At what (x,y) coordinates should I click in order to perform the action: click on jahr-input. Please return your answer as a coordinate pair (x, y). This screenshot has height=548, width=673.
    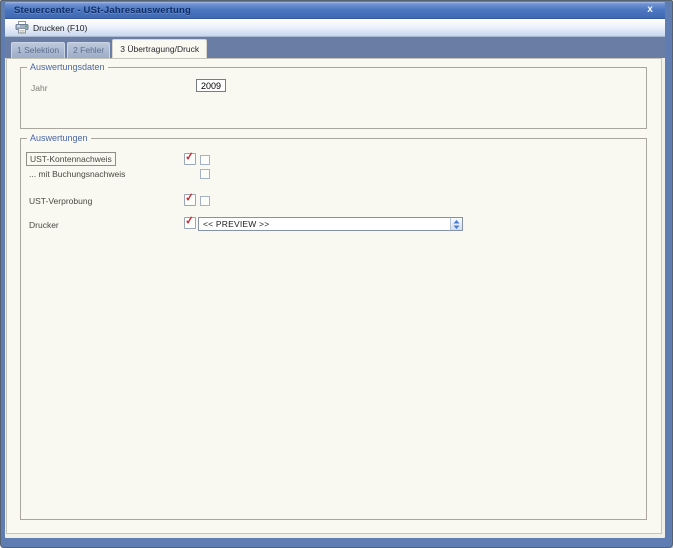
    Looking at the image, I should click on (211, 85).